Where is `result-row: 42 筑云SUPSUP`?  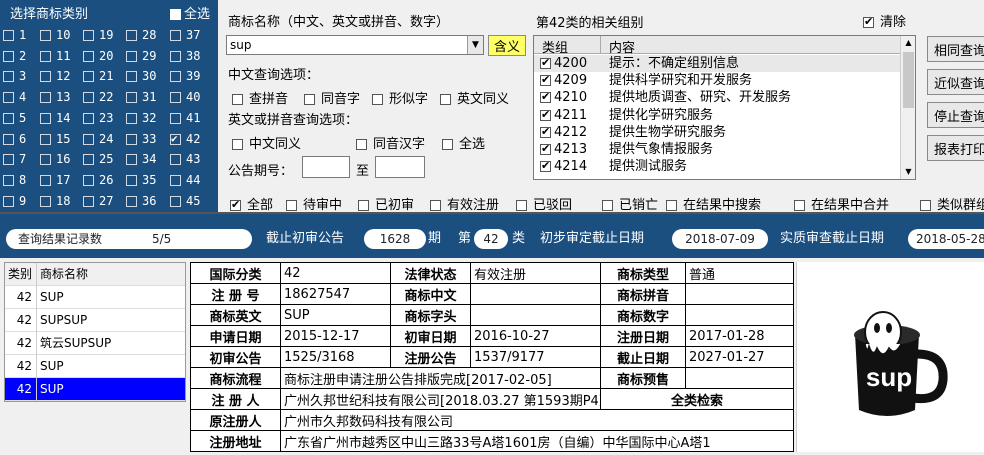 result-row: 42 筑云SUPSUP is located at coordinates (95, 343).